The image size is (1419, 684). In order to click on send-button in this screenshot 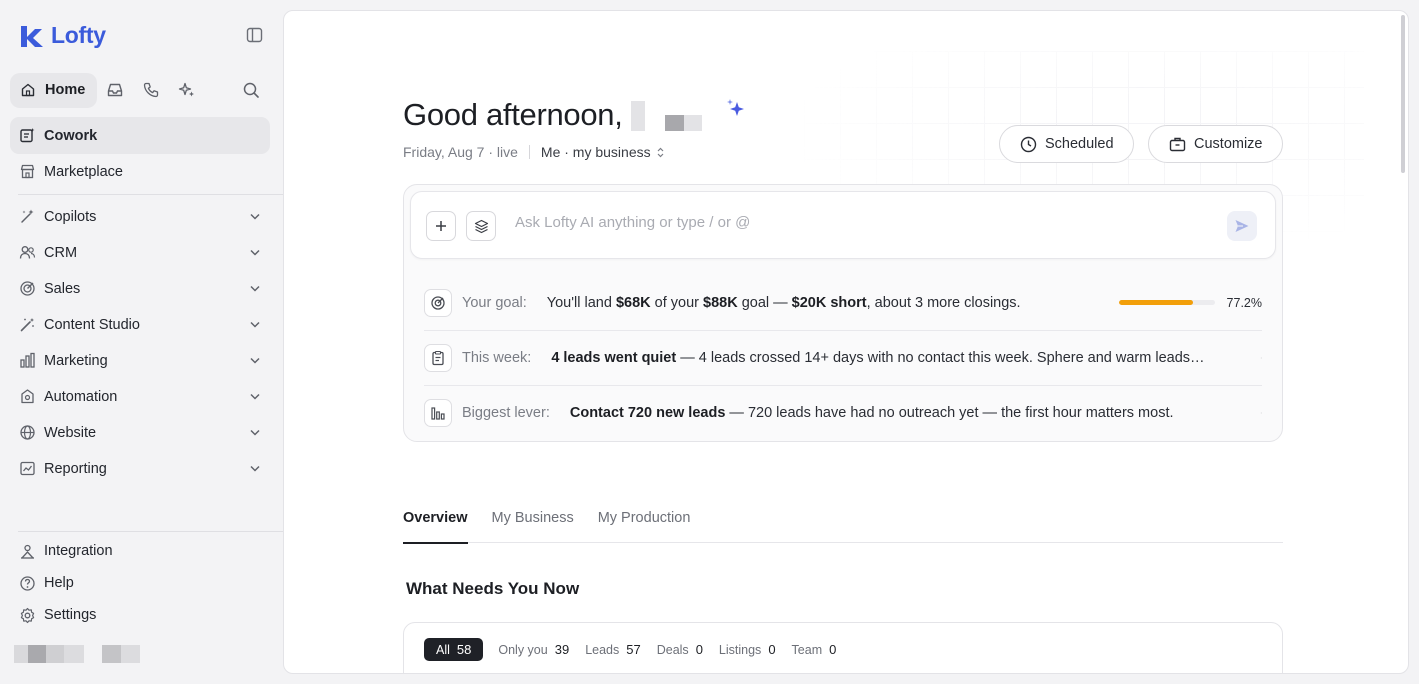, I will do `click(1242, 226)`.